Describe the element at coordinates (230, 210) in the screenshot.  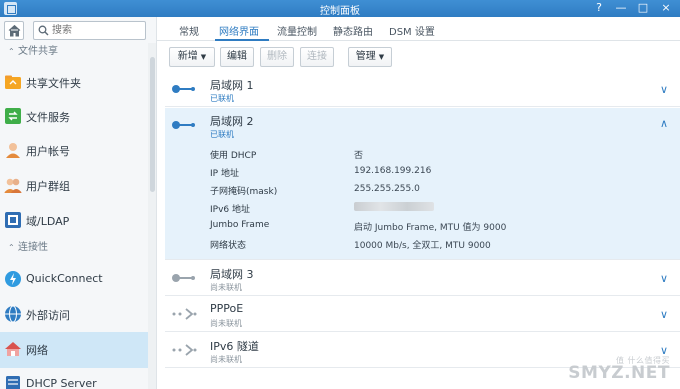
I see `detail-key: IPv6 地址` at that location.